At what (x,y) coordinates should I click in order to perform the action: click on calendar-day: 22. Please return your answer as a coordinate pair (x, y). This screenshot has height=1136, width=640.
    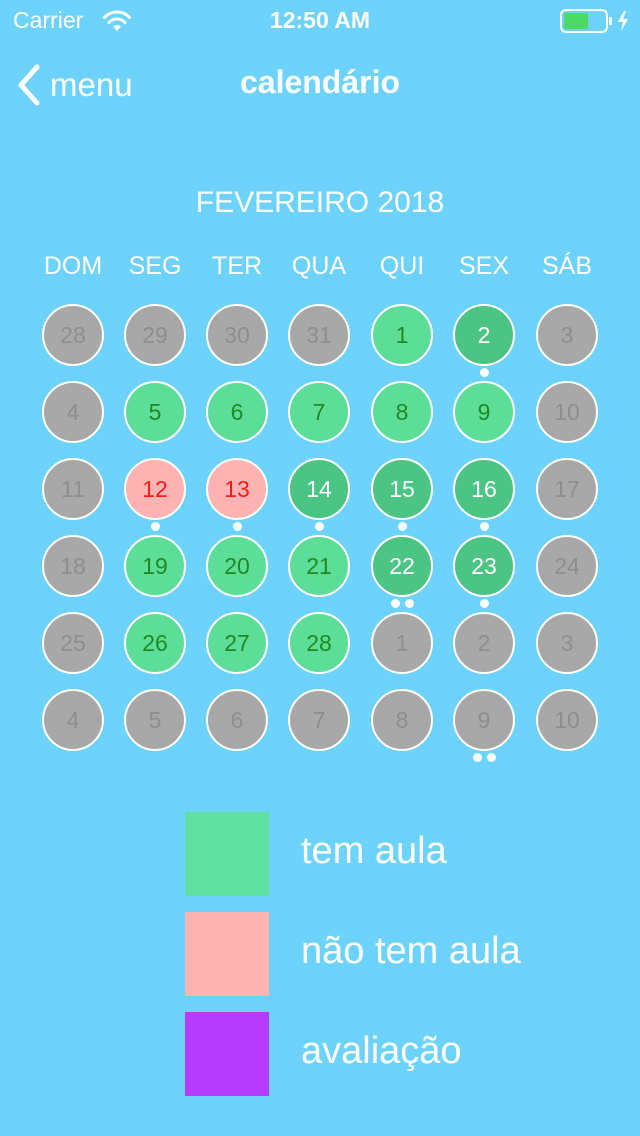
    Looking at the image, I should click on (402, 566).